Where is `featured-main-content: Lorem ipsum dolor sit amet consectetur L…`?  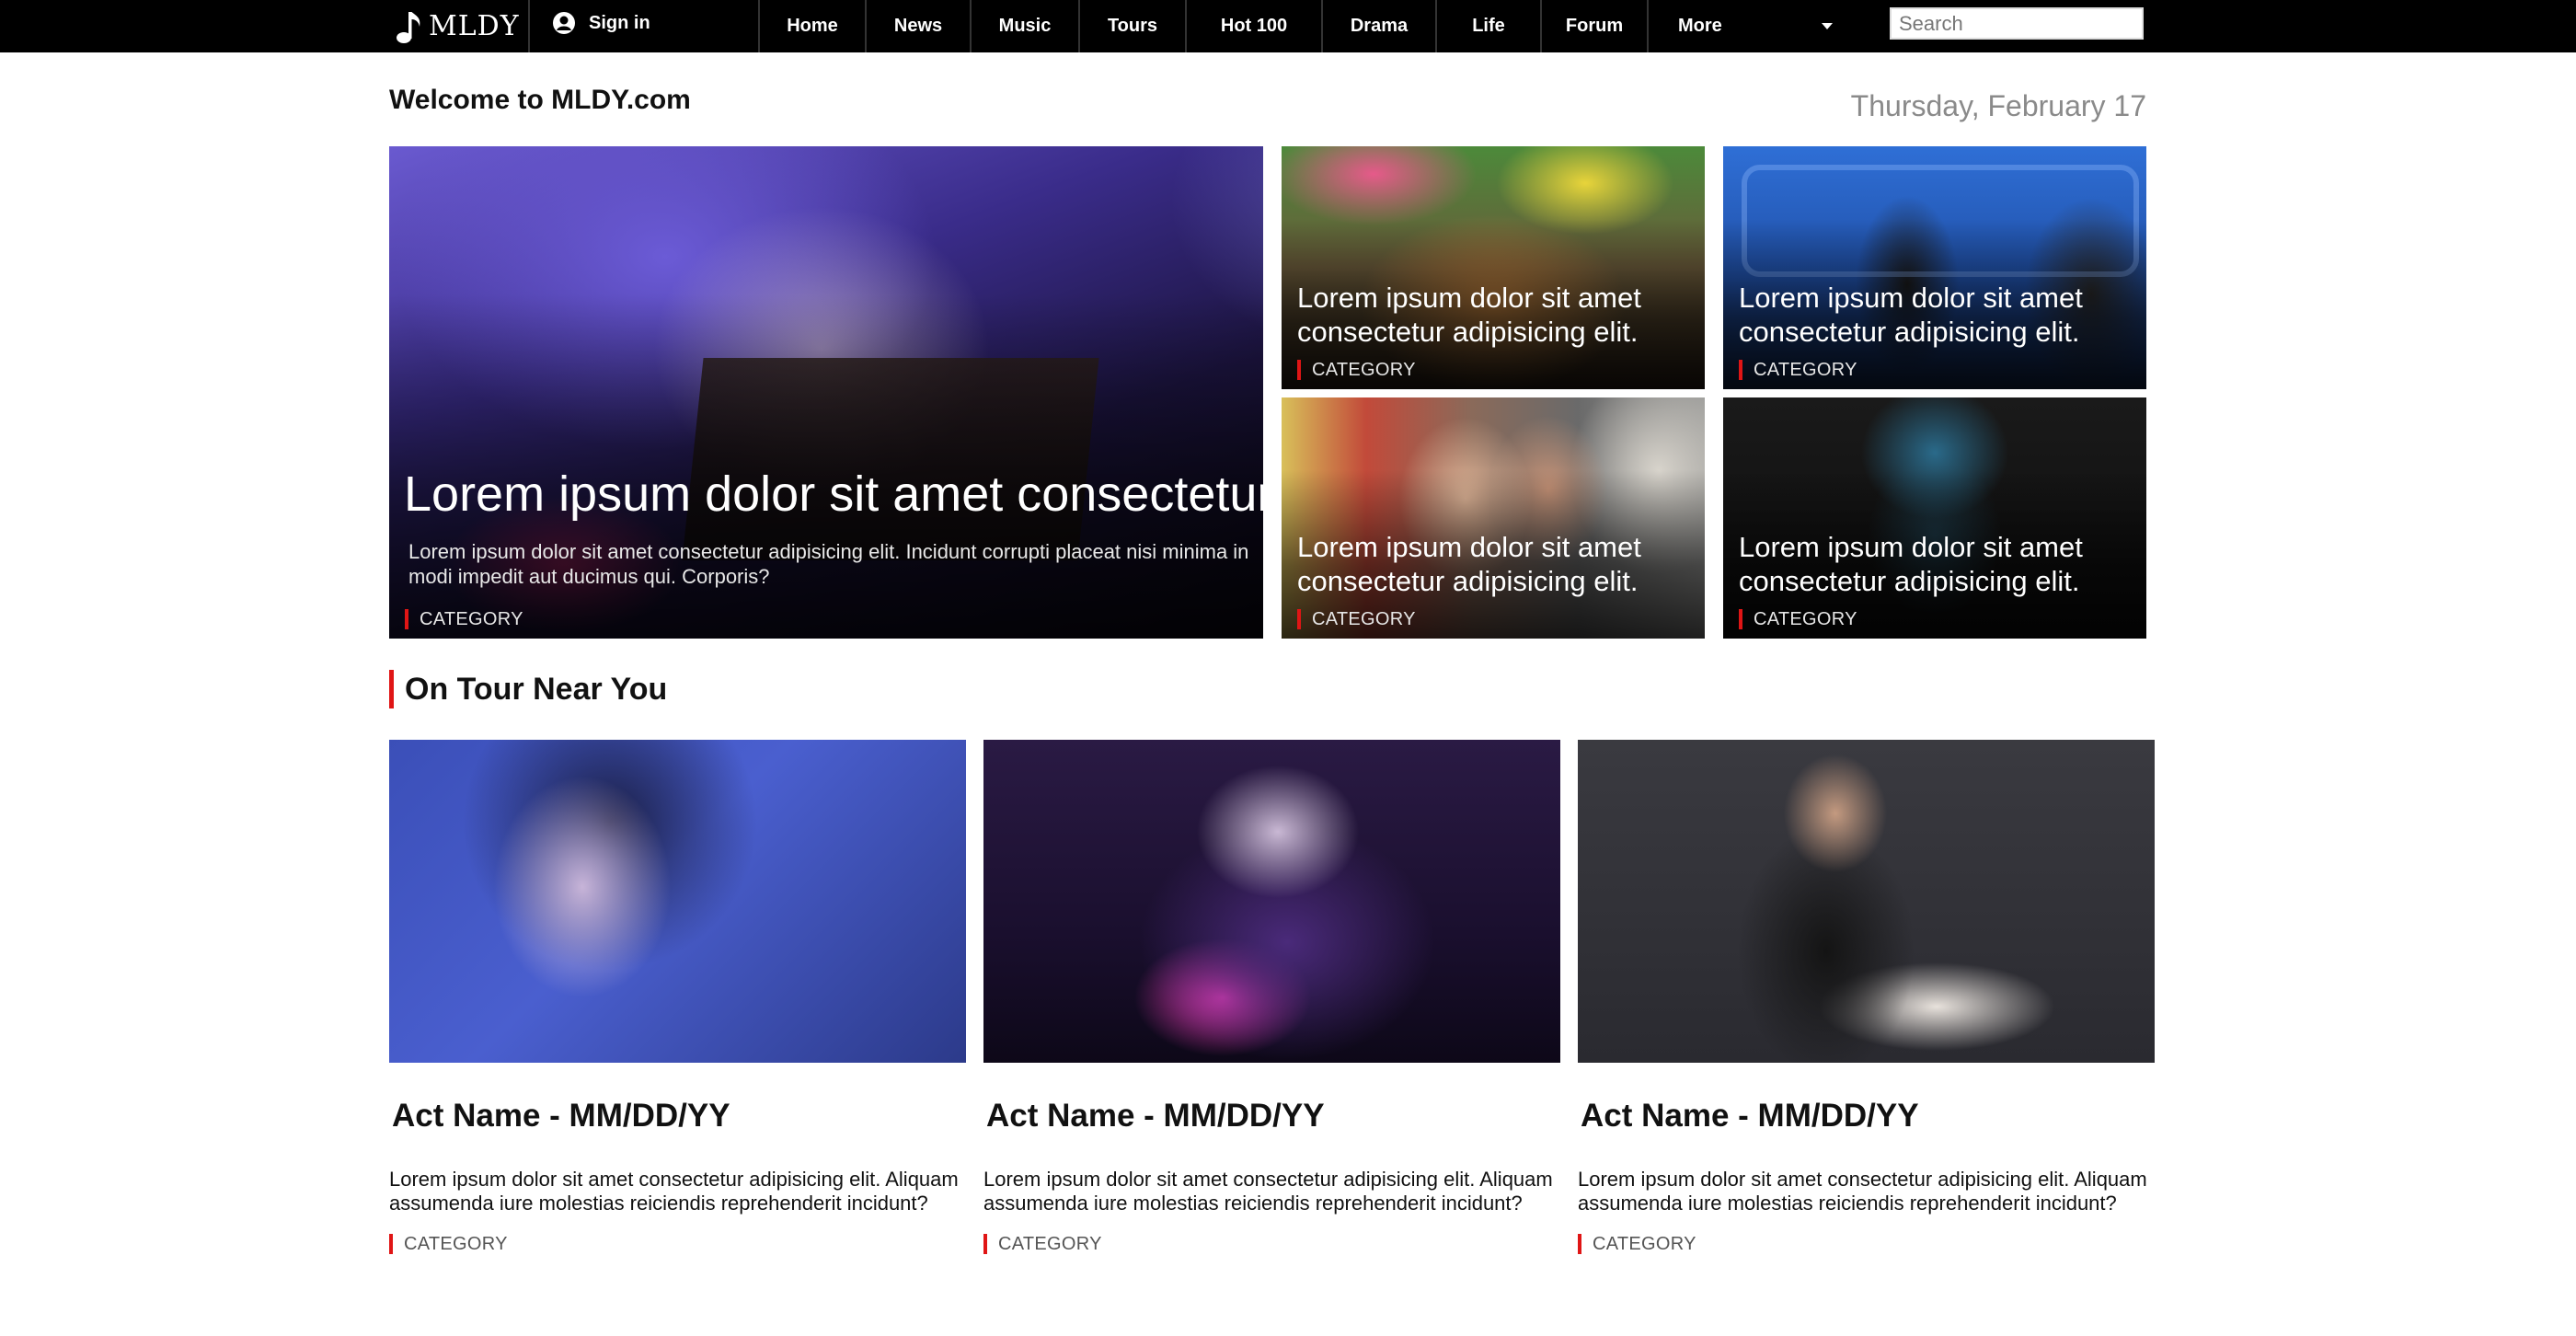 featured-main-content: Lorem ipsum dolor sit amet consectetur L… is located at coordinates (833, 547).